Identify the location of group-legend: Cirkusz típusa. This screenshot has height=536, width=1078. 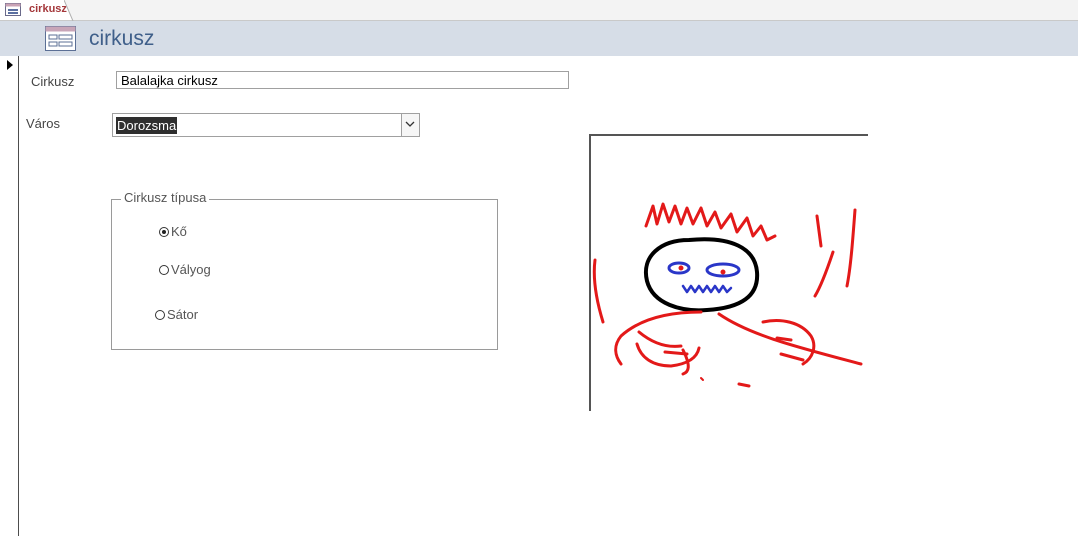
(165, 197).